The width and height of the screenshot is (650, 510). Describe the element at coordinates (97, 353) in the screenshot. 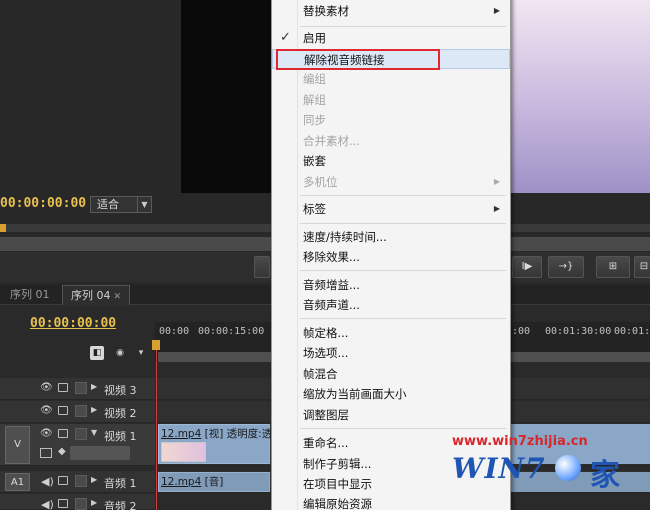

I see `snap-icon: ◧` at that location.